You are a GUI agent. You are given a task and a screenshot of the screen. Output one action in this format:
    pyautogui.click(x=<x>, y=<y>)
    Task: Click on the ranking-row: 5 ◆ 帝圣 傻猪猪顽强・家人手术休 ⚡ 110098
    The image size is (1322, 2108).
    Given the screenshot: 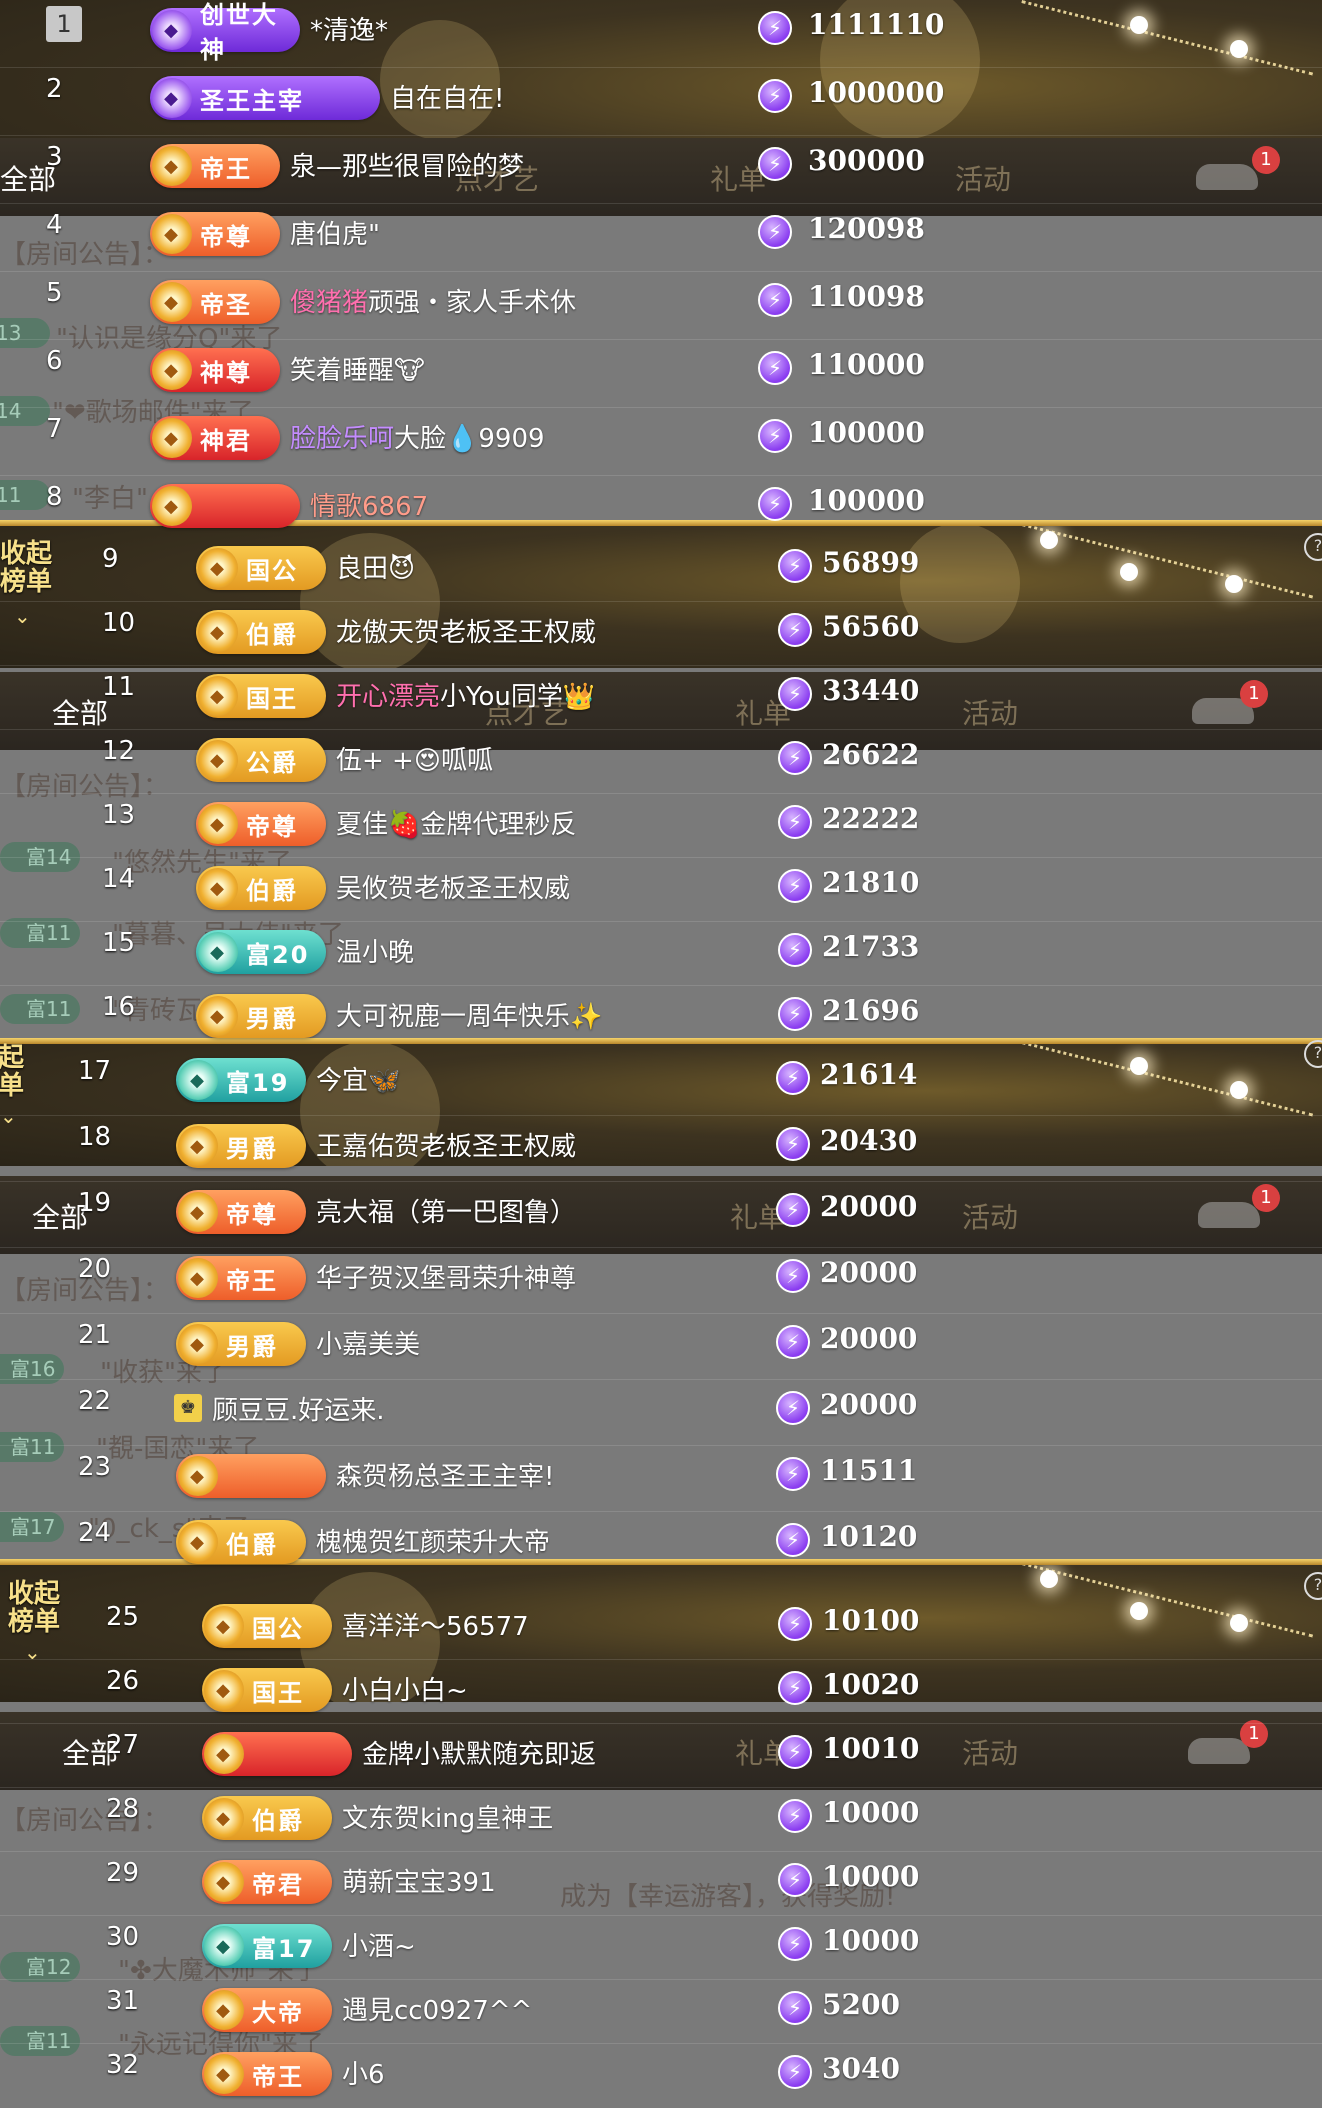 What is the action you would take?
    pyautogui.click(x=661, y=304)
    